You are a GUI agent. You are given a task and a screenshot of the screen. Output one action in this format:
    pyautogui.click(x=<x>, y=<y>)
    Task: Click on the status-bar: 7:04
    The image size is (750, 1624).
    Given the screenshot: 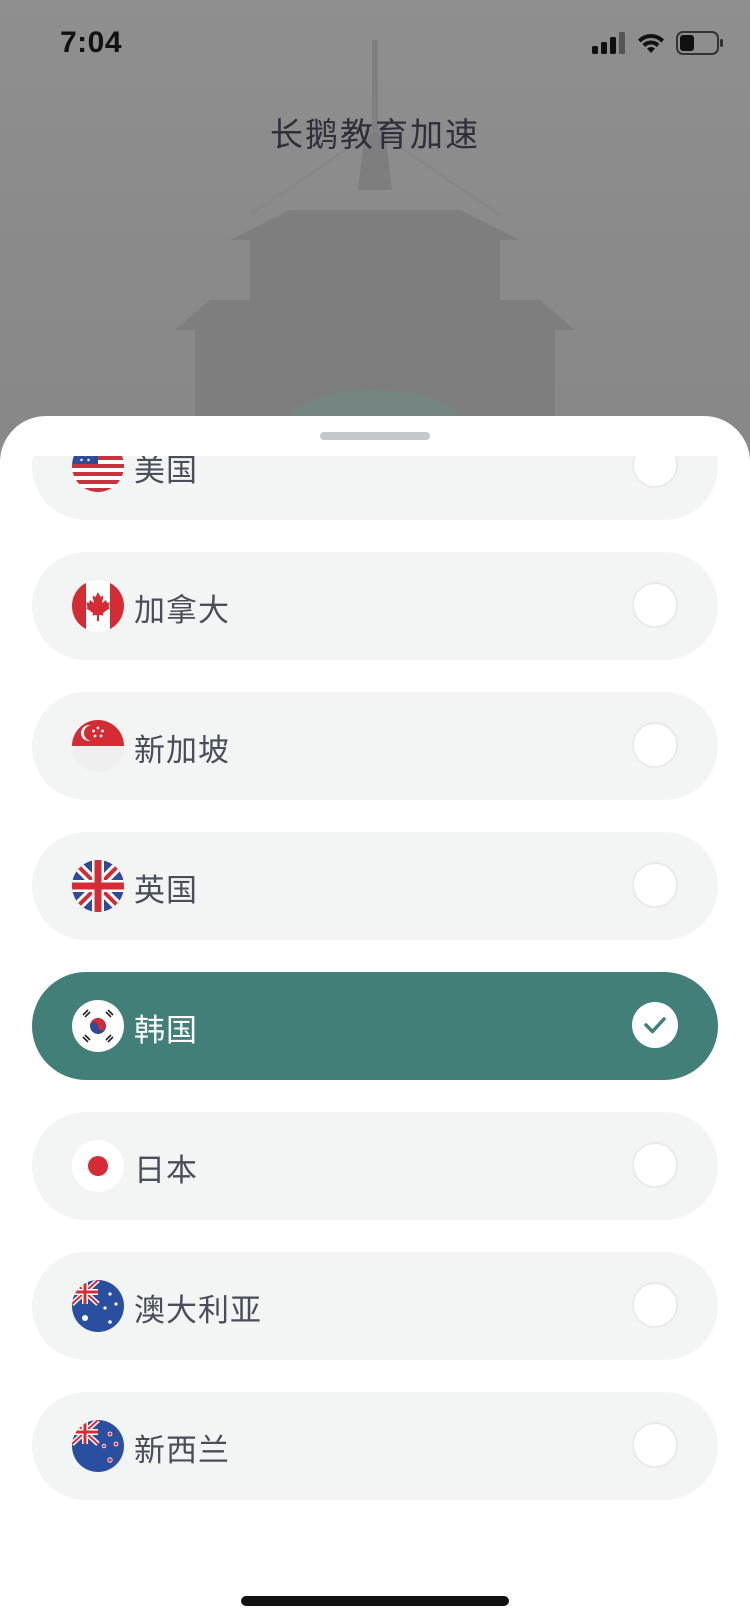 What is the action you would take?
    pyautogui.click(x=375, y=45)
    